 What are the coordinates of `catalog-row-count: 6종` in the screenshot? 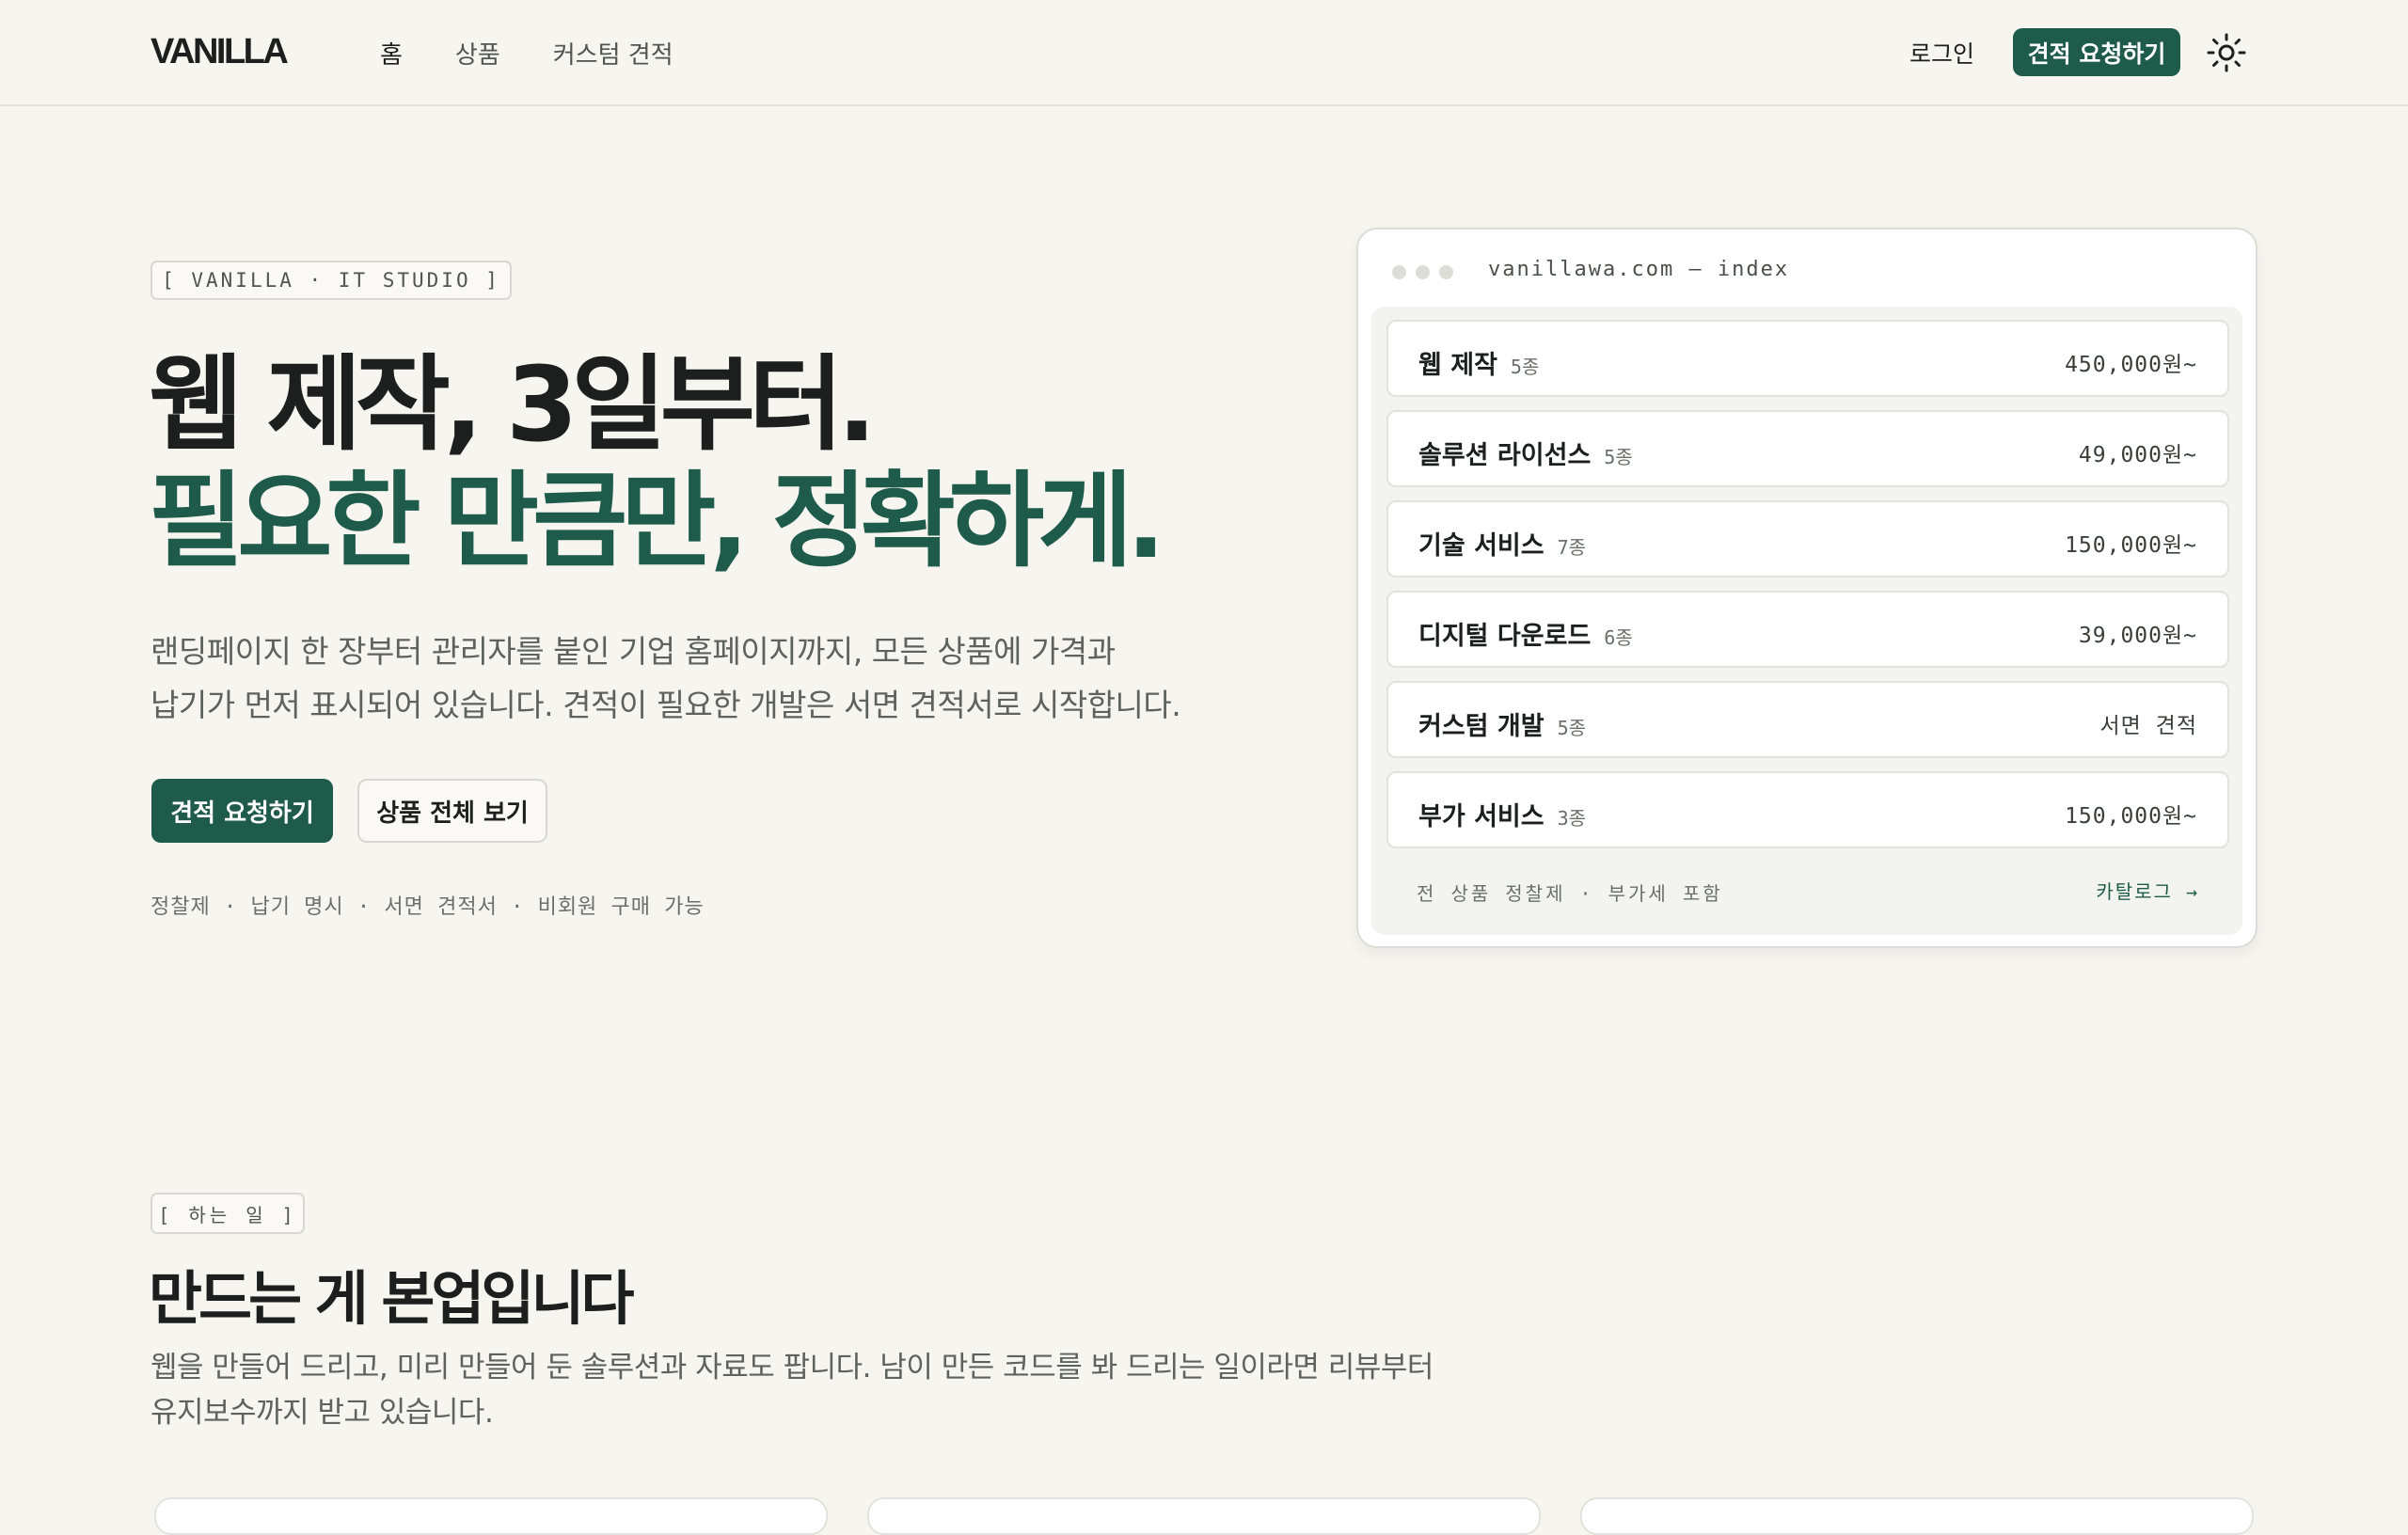 It's located at (1619, 637).